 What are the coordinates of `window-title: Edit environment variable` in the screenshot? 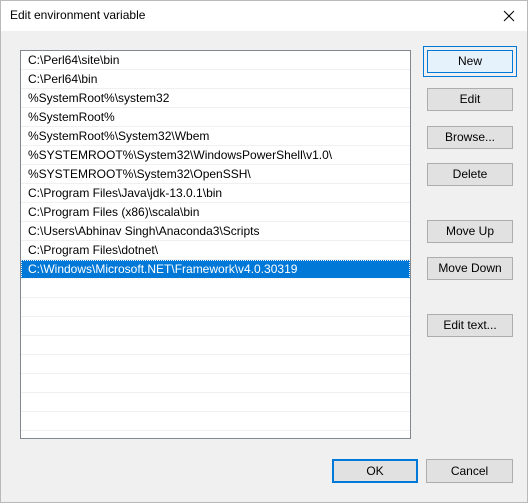 It's located at (78, 15).